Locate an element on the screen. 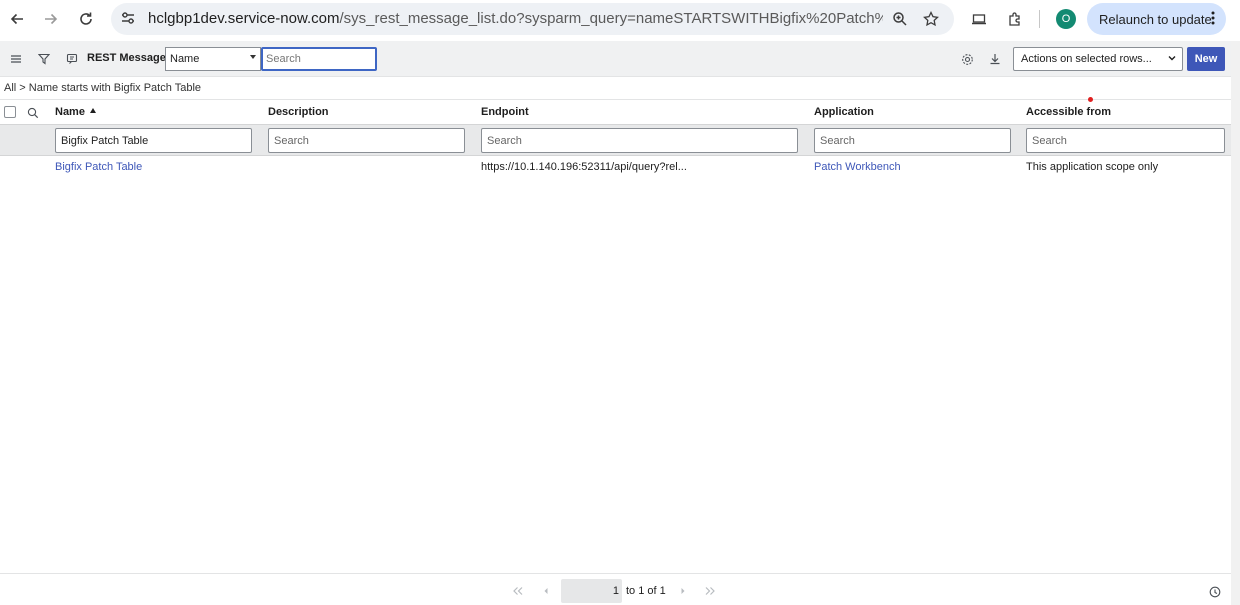 This screenshot has width=1240, height=605. previous-page-icon is located at coordinates (546, 591).